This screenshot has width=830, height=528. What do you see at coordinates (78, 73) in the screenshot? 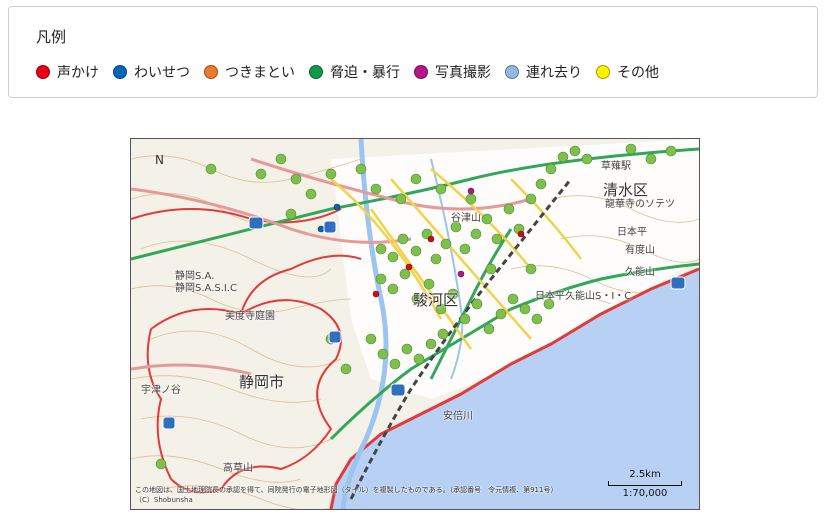
I see `legend-label: 声かけ` at bounding box center [78, 73].